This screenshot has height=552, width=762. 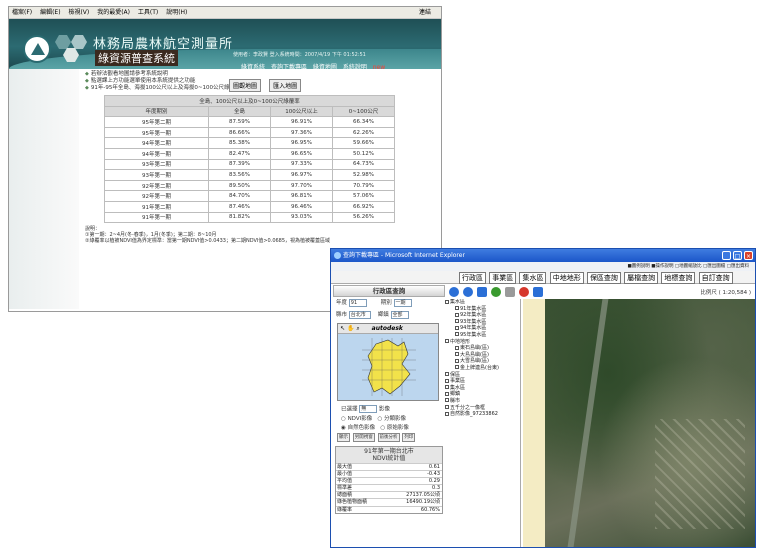 I want to click on menu-view: 檢視(V), so click(x=78, y=12).